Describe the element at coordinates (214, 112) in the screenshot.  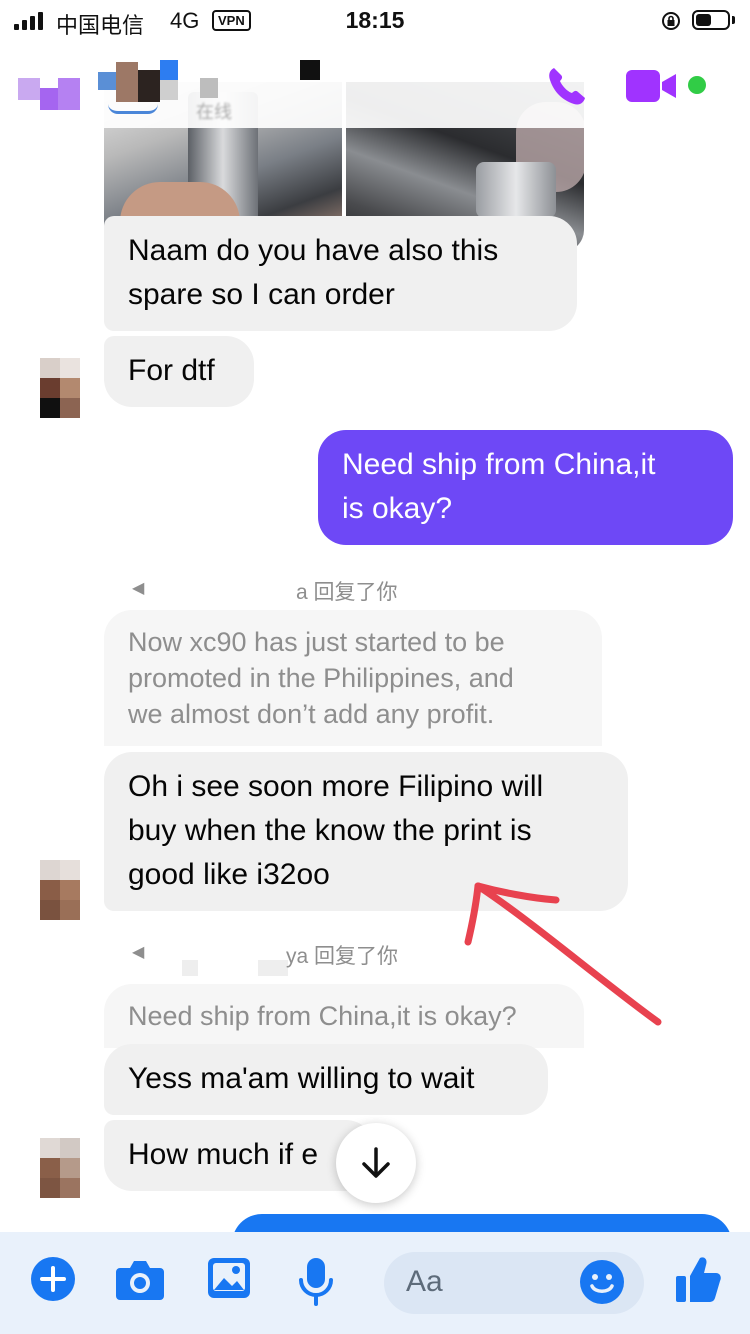
I see `contact-status: 在线` at that location.